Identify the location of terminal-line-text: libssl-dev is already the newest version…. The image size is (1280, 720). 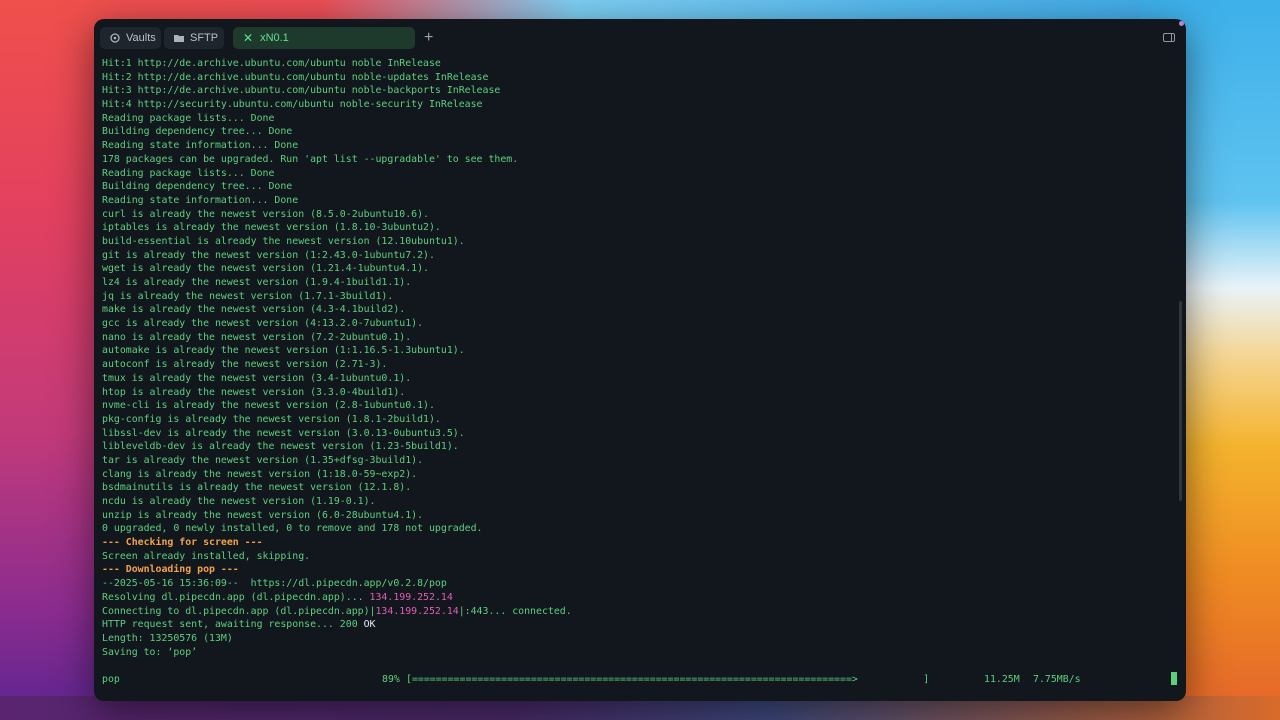
(283, 433).